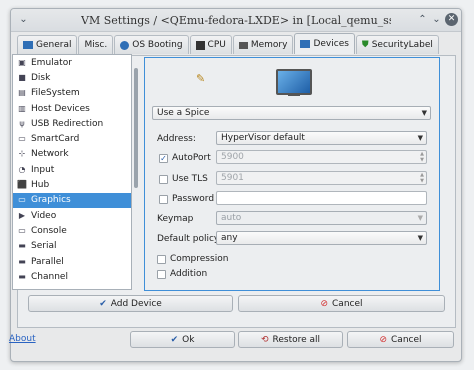 The width and height of the screenshot is (474, 370). I want to click on default-policy-label: Default policy, so click(188, 239).